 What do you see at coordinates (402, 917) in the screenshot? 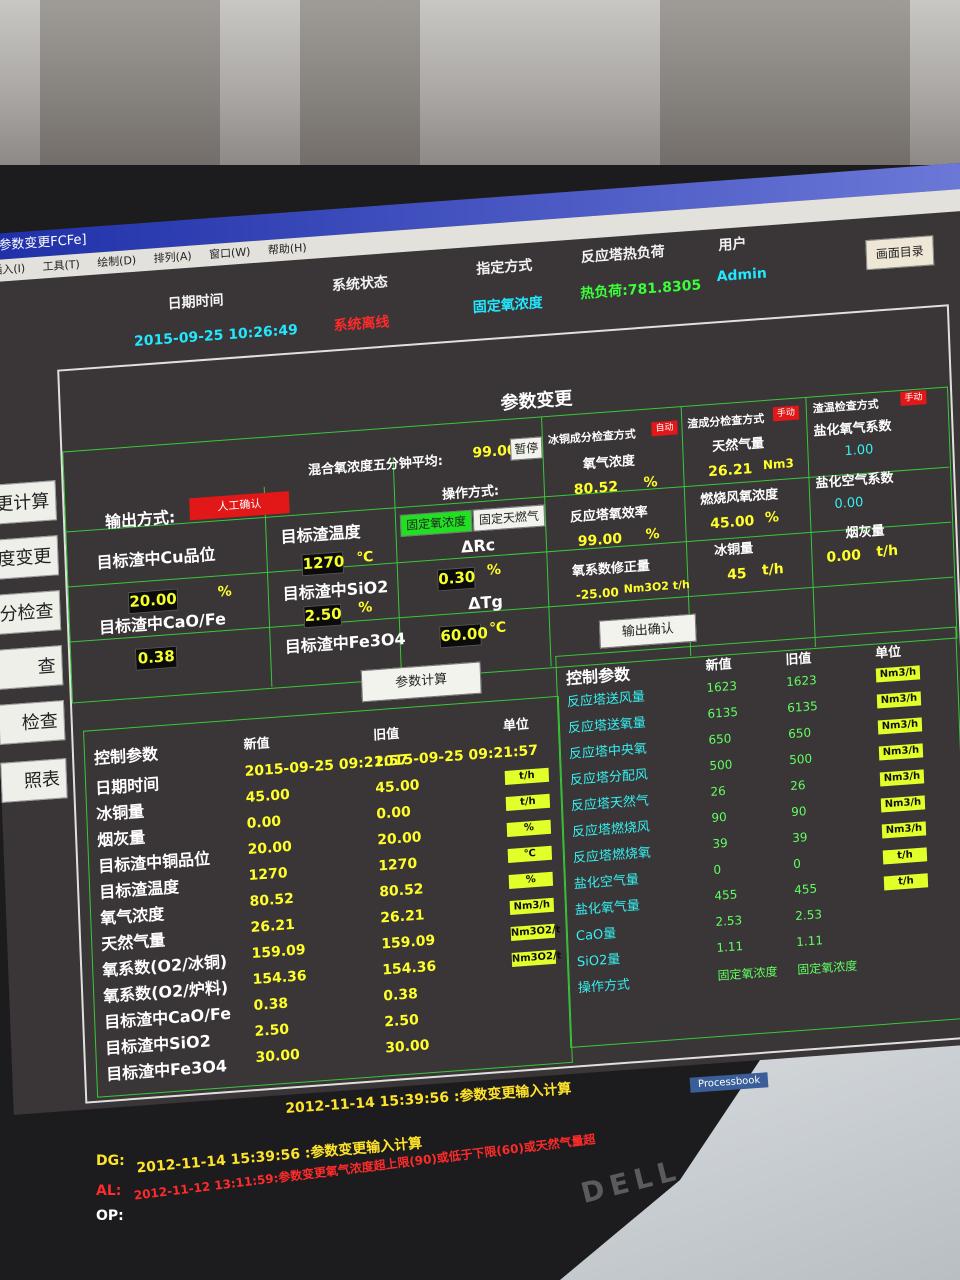
I see `left-table-row-6-col-2: 26.21` at bounding box center [402, 917].